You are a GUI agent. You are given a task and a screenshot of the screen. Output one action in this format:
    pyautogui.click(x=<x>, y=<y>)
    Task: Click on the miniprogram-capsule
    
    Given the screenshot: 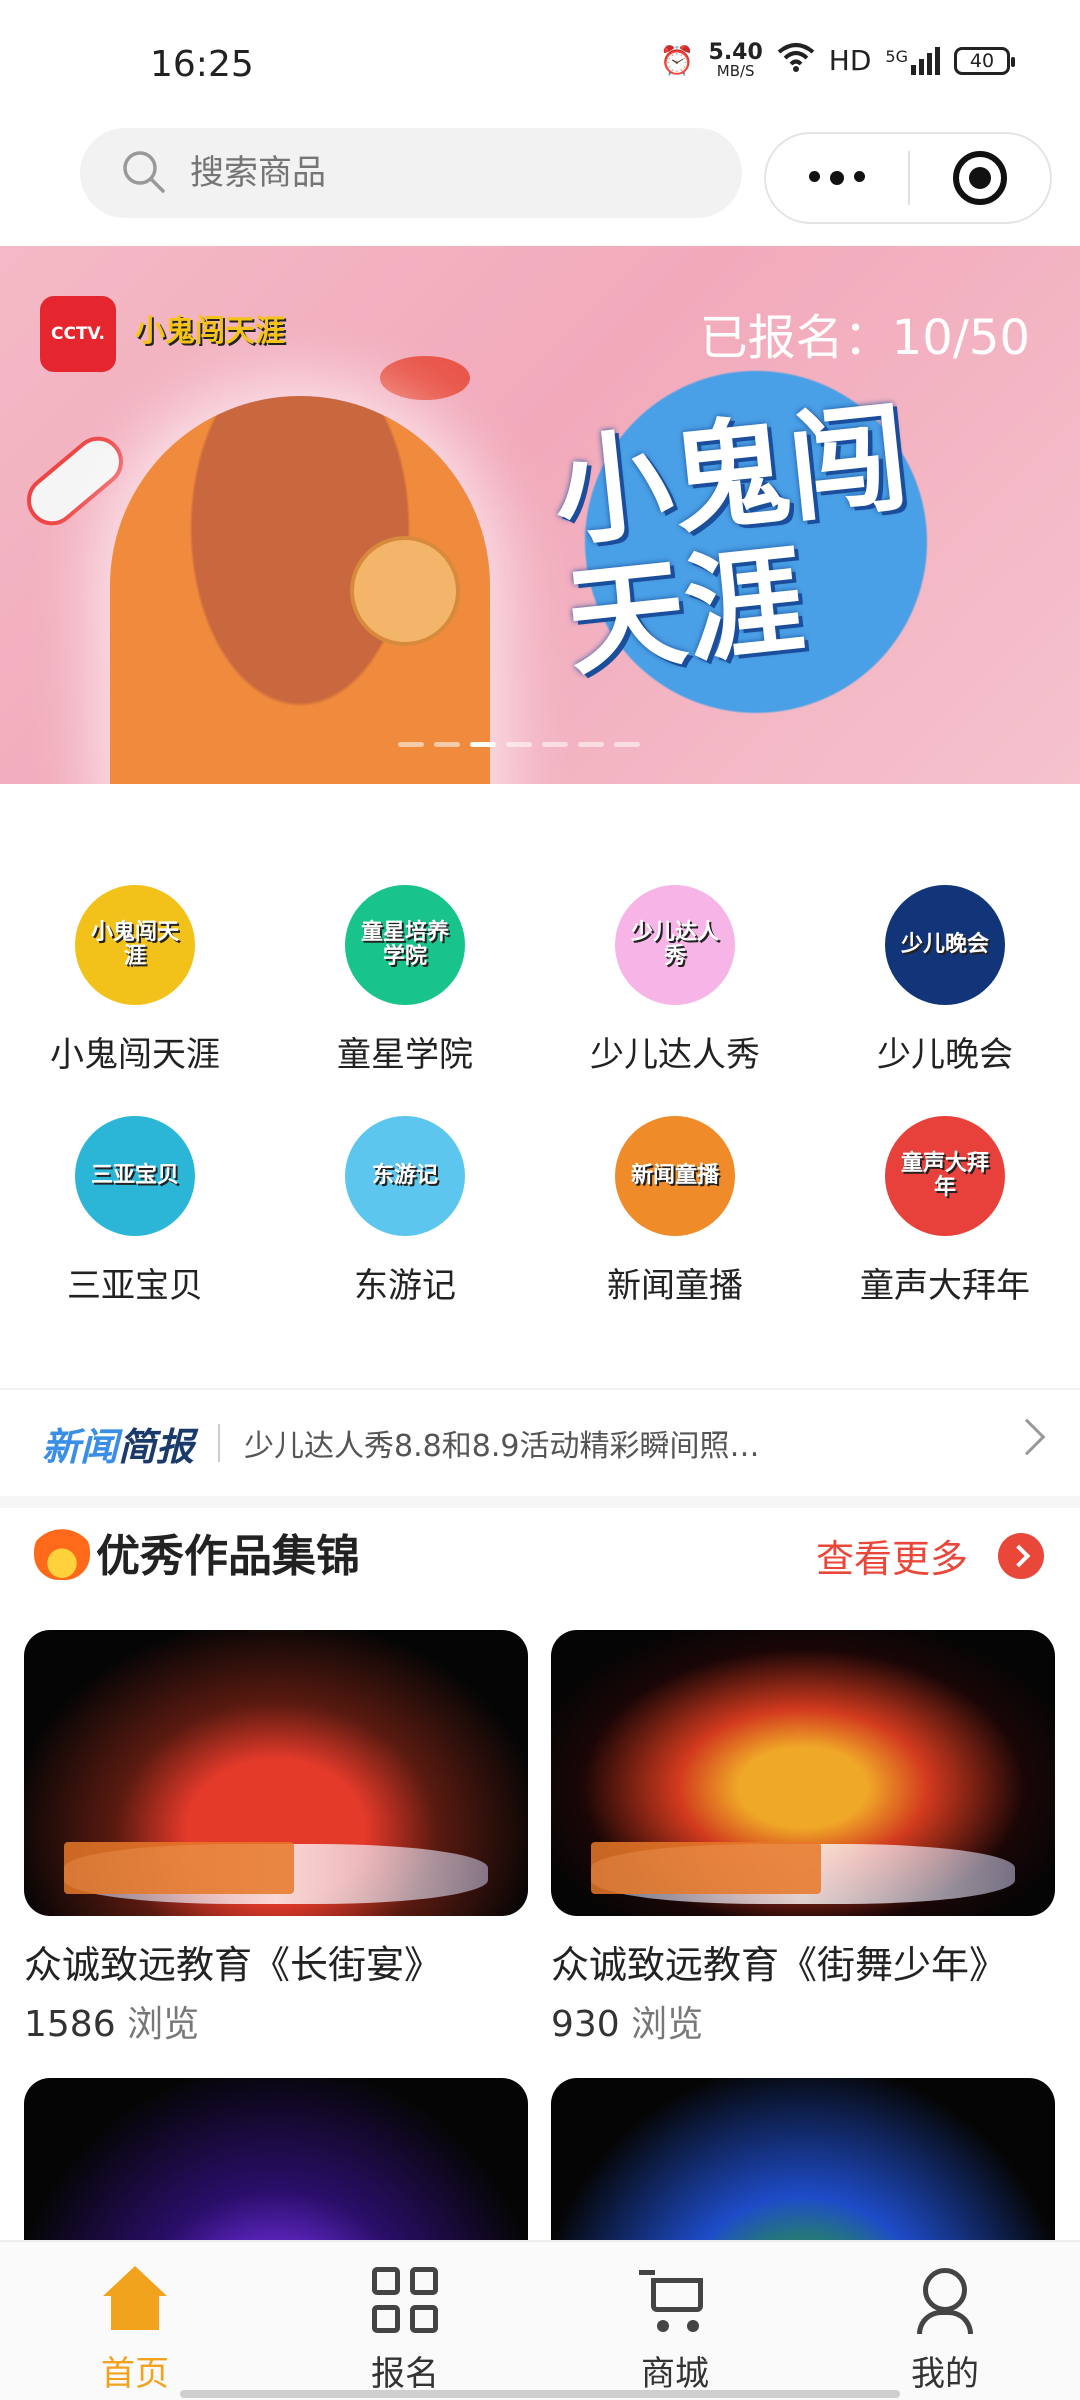 What is the action you would take?
    pyautogui.click(x=908, y=178)
    